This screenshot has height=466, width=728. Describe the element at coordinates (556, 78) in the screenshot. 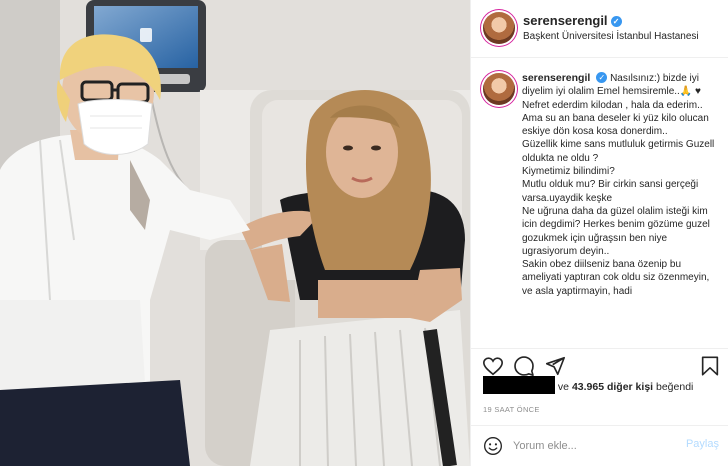

I see `caption-username: serenserengil` at that location.